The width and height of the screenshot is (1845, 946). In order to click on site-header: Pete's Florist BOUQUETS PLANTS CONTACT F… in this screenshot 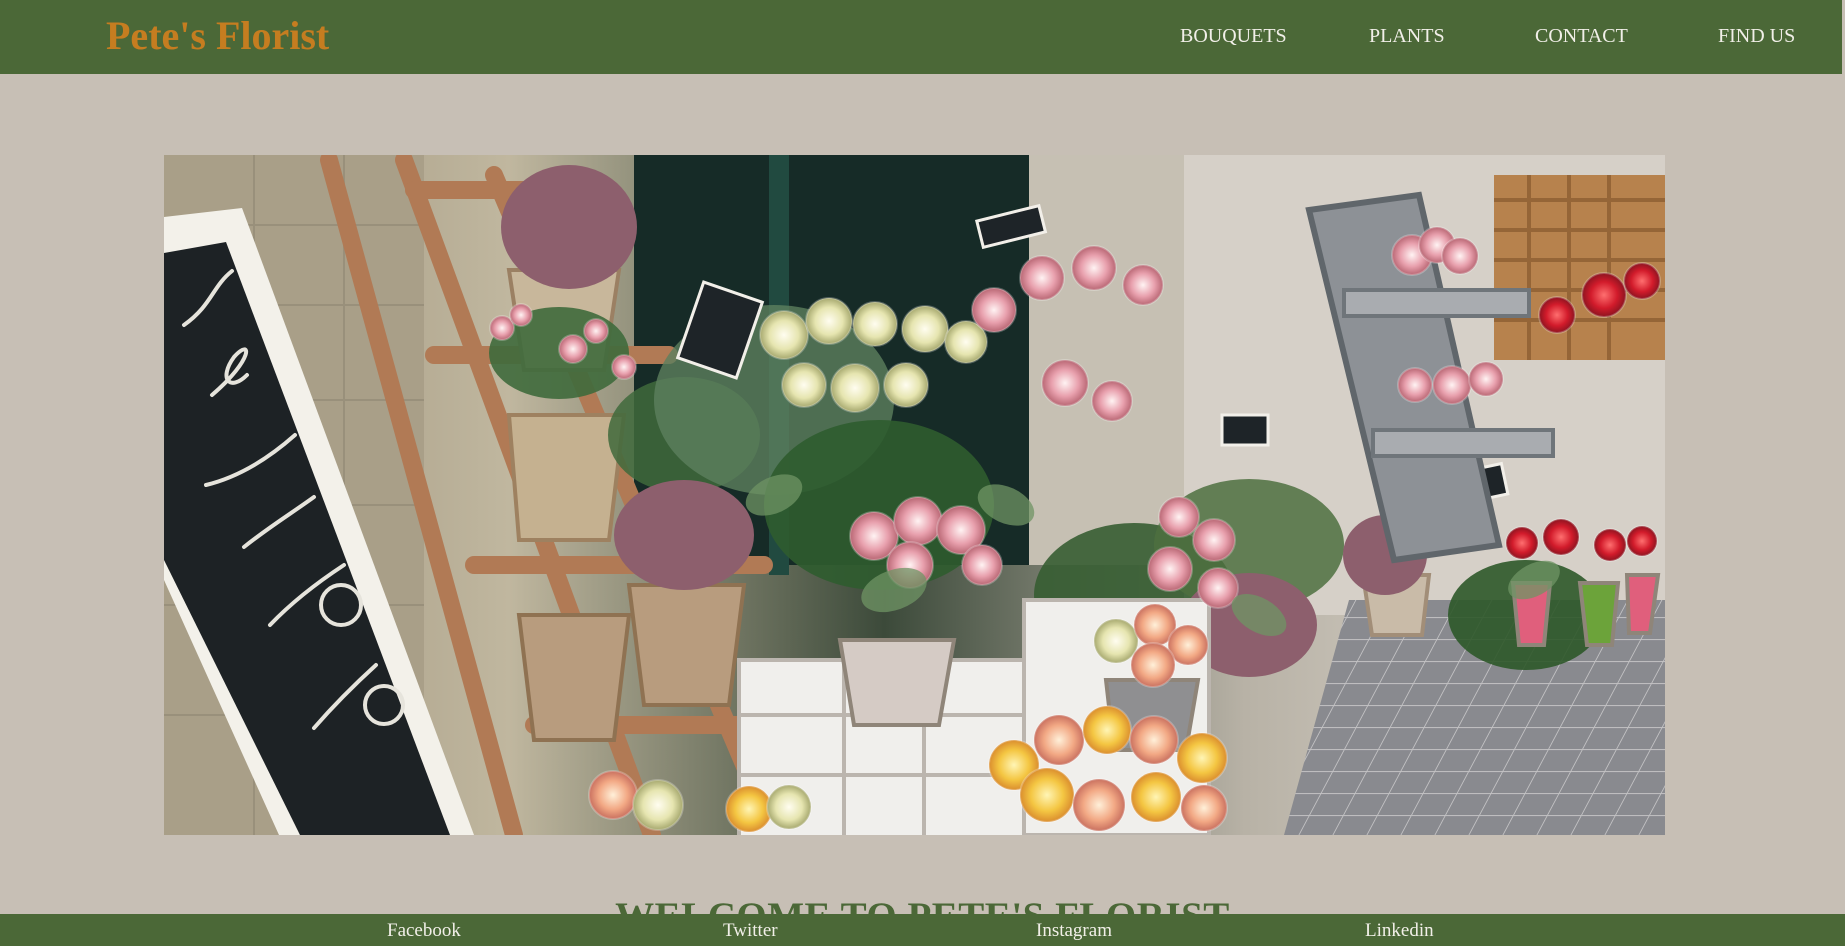, I will do `click(921, 37)`.